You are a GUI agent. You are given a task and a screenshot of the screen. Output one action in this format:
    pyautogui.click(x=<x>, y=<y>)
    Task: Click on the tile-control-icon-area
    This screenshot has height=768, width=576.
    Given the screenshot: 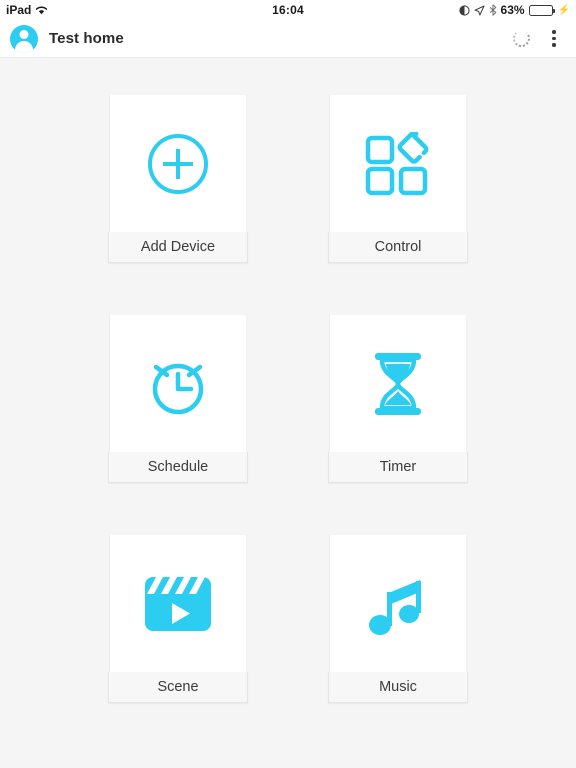 What is the action you would take?
    pyautogui.click(x=398, y=163)
    